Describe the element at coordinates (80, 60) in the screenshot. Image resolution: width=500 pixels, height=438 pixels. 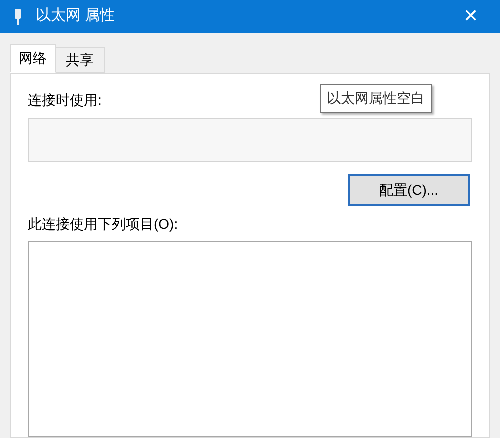
I see `tab: 共享` at that location.